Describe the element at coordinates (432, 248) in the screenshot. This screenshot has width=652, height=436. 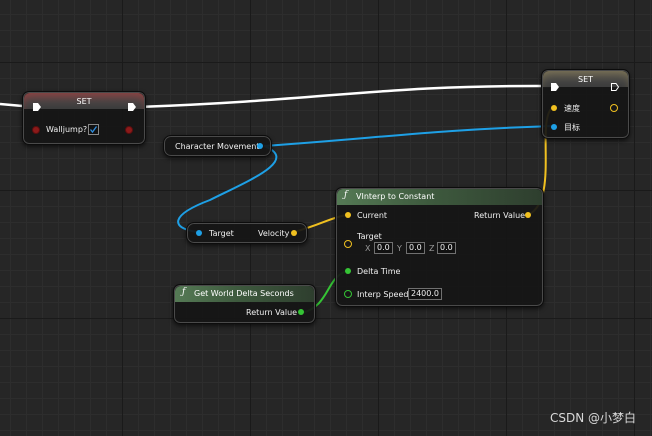
I see `z-axis-label: Z` at that location.